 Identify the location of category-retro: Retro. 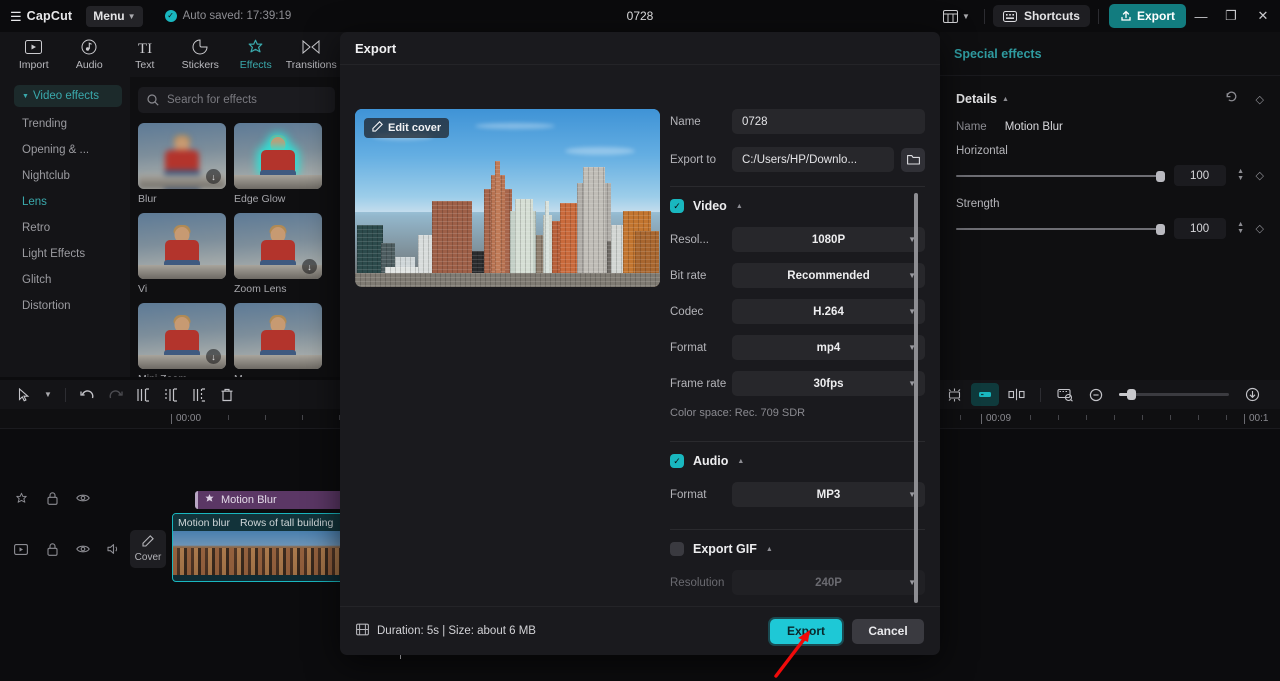
(65, 228).